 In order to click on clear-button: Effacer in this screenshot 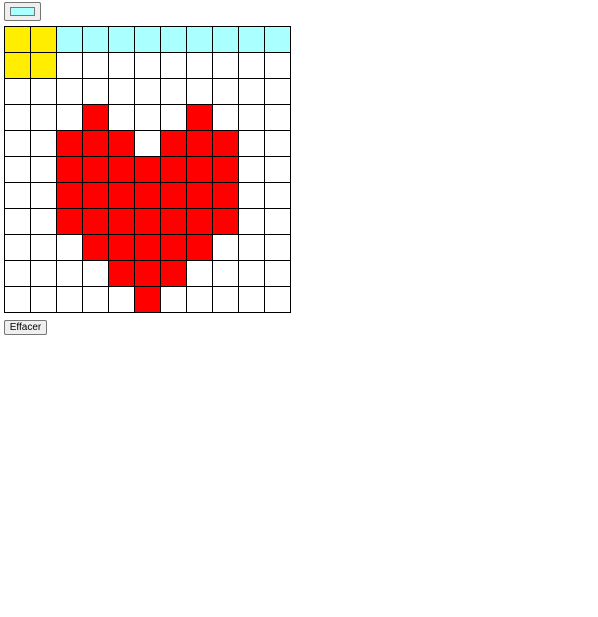, I will do `click(25, 327)`.